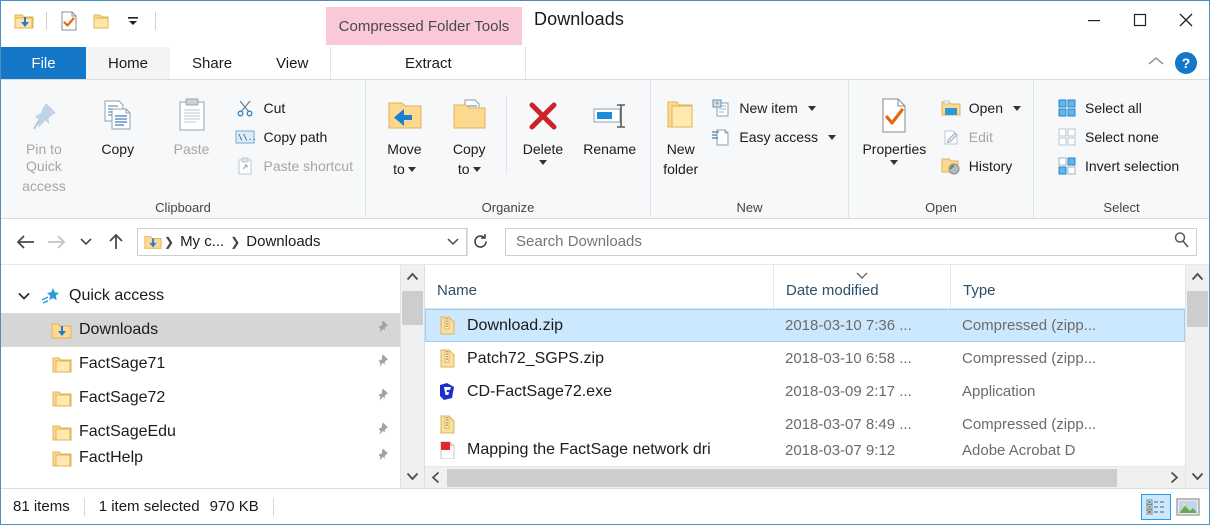  What do you see at coordinates (292, 63) in the screenshot?
I see `tab-view: View` at bounding box center [292, 63].